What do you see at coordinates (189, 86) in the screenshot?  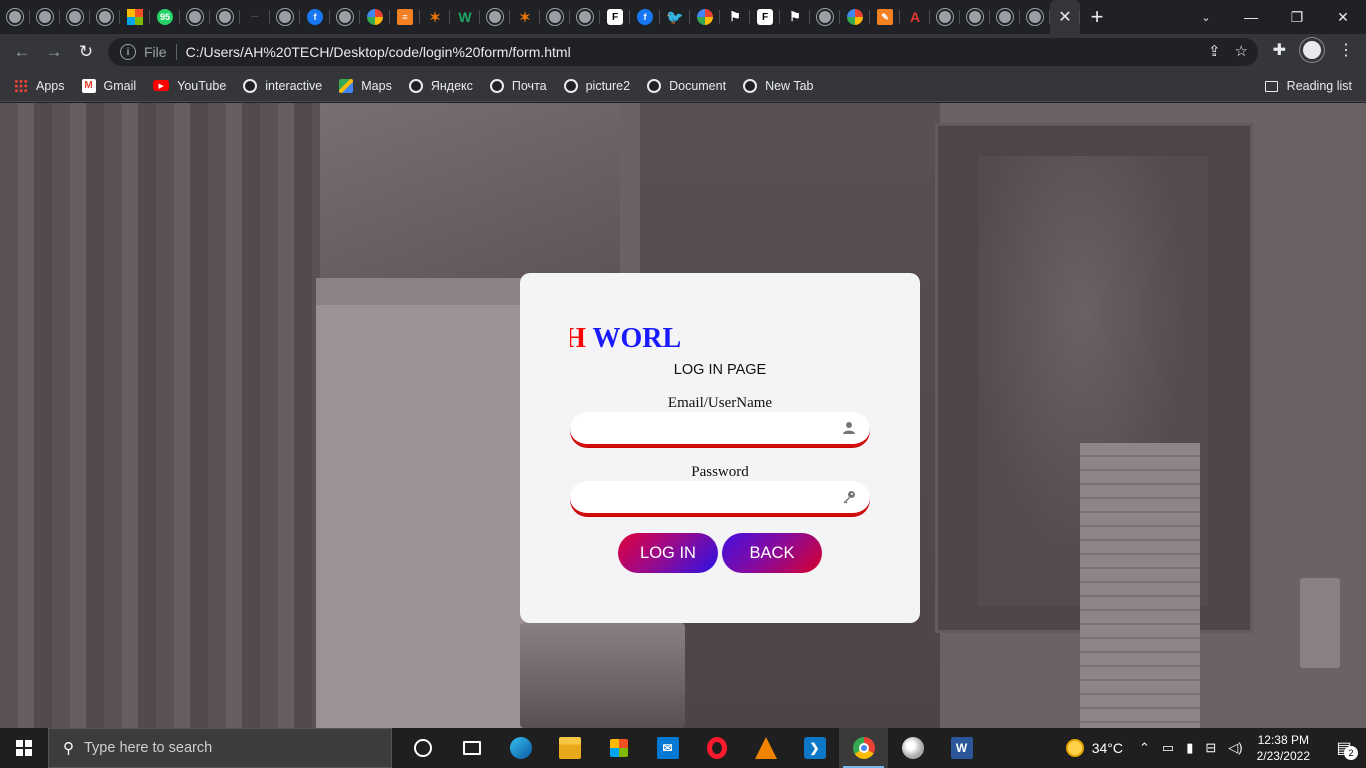 I see `bookmark-item: ▶ YouTube` at bounding box center [189, 86].